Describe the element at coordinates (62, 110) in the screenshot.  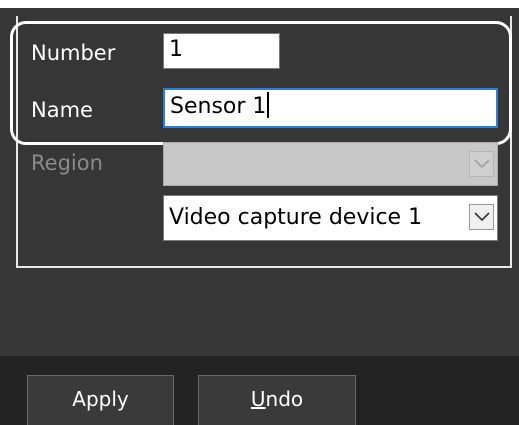
I see `name-label: Name` at that location.